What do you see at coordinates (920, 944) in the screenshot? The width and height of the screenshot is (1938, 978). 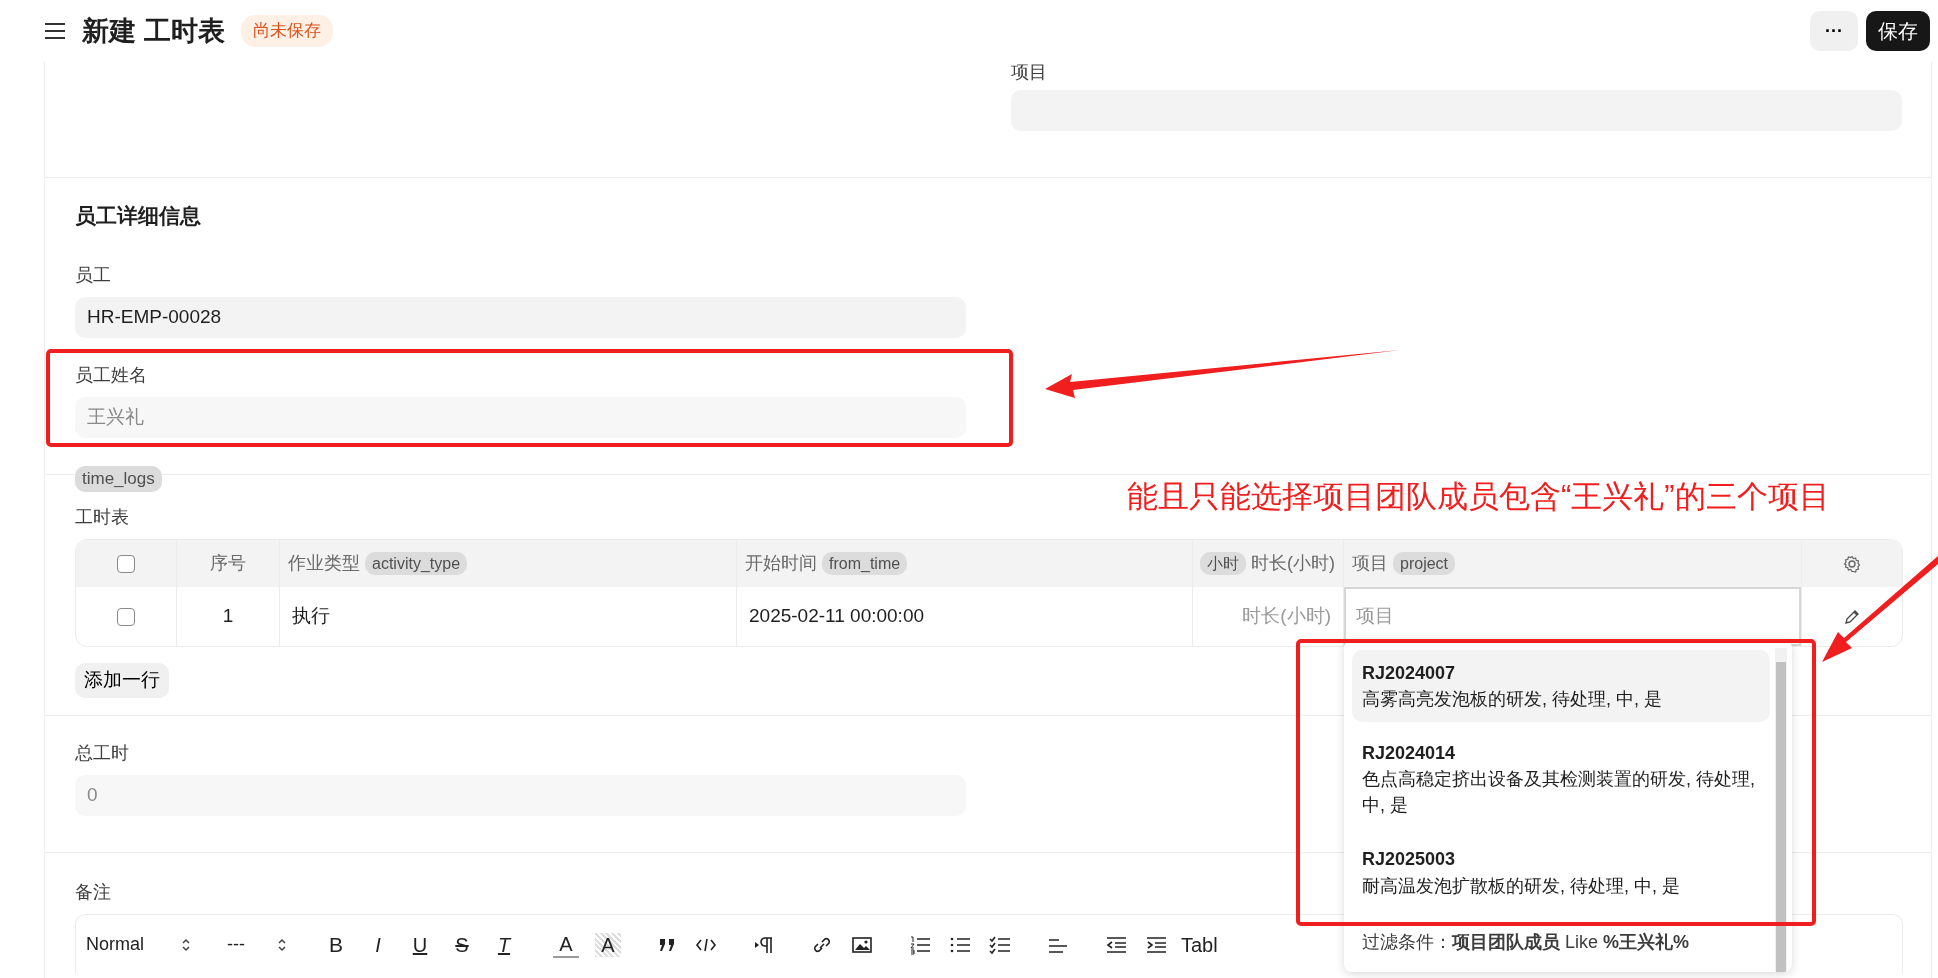 I see `numbered-list-icon` at bounding box center [920, 944].